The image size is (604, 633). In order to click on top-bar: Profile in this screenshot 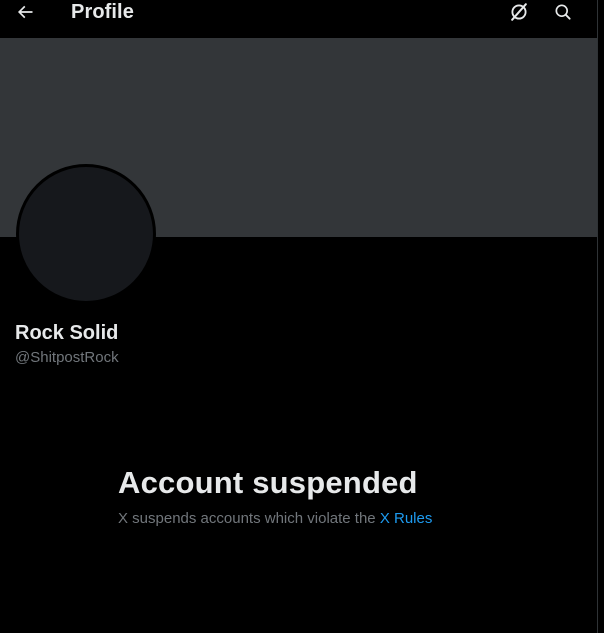, I will do `click(298, 19)`.